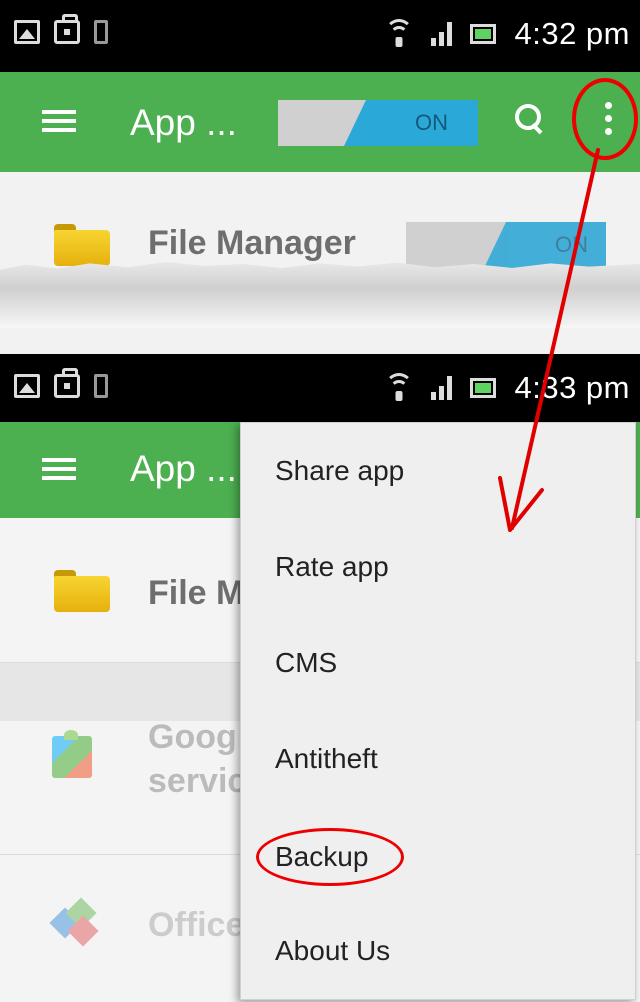 This screenshot has width=640, height=1002. What do you see at coordinates (196, 925) in the screenshot?
I see `app-row-title: Office` at bounding box center [196, 925].